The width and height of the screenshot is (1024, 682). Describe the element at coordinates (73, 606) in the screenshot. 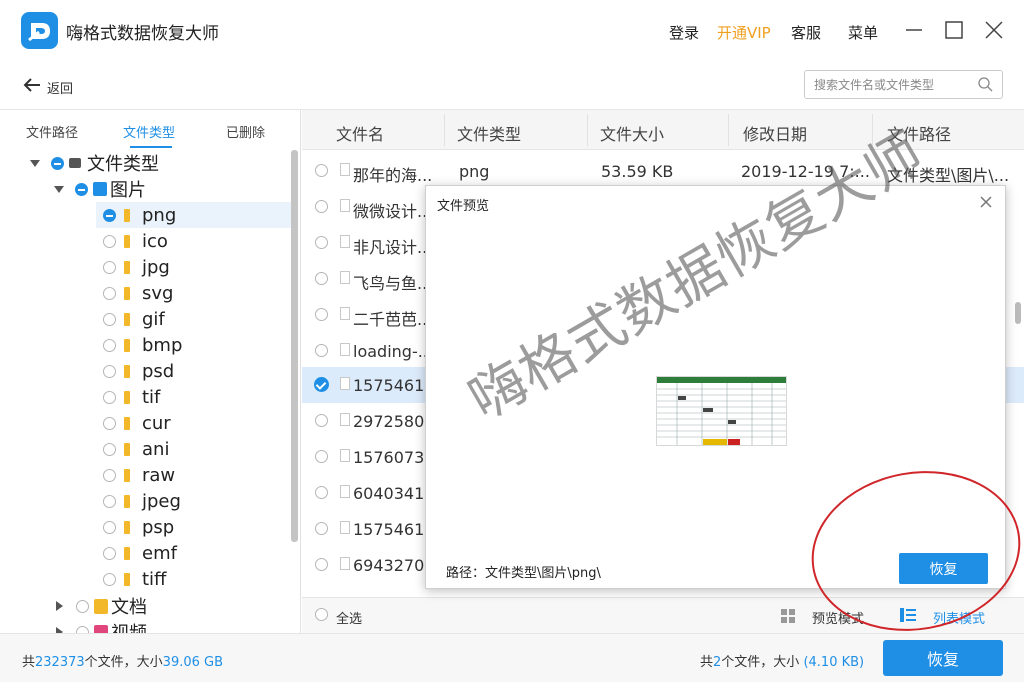

I see `tree-node-documents: 文档` at that location.